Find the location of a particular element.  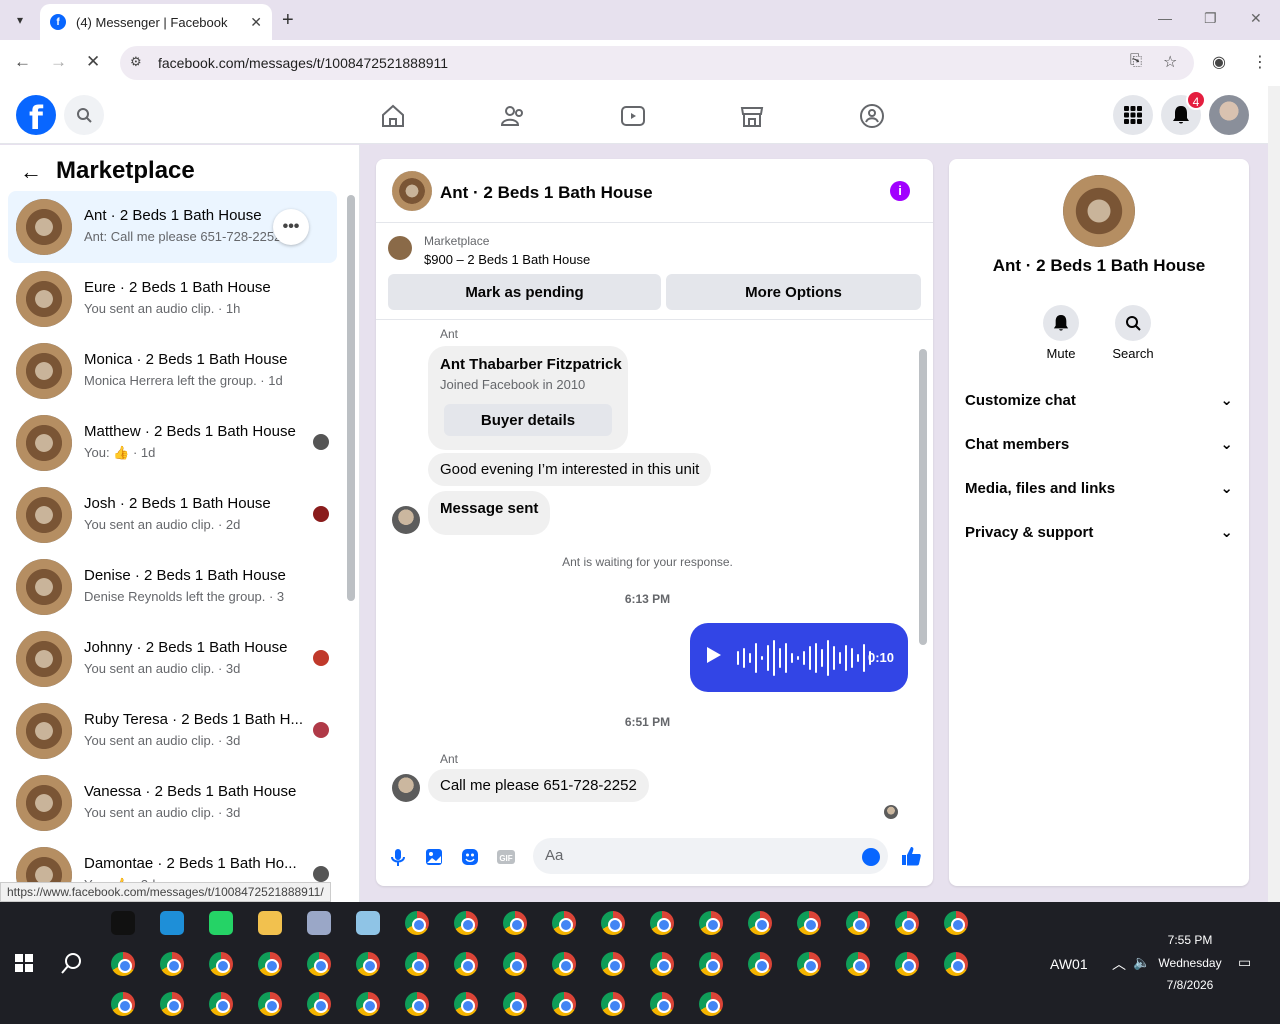

microphone-icon is located at coordinates (398, 857).